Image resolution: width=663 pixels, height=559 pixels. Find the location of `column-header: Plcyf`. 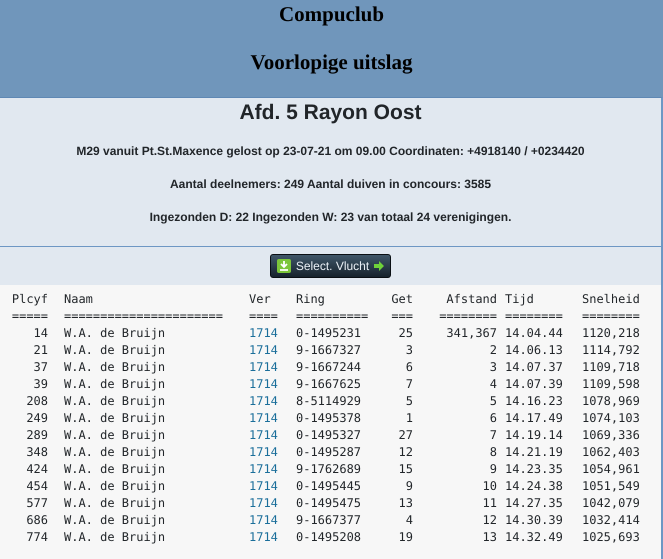

column-header: Plcyf is located at coordinates (30, 299).